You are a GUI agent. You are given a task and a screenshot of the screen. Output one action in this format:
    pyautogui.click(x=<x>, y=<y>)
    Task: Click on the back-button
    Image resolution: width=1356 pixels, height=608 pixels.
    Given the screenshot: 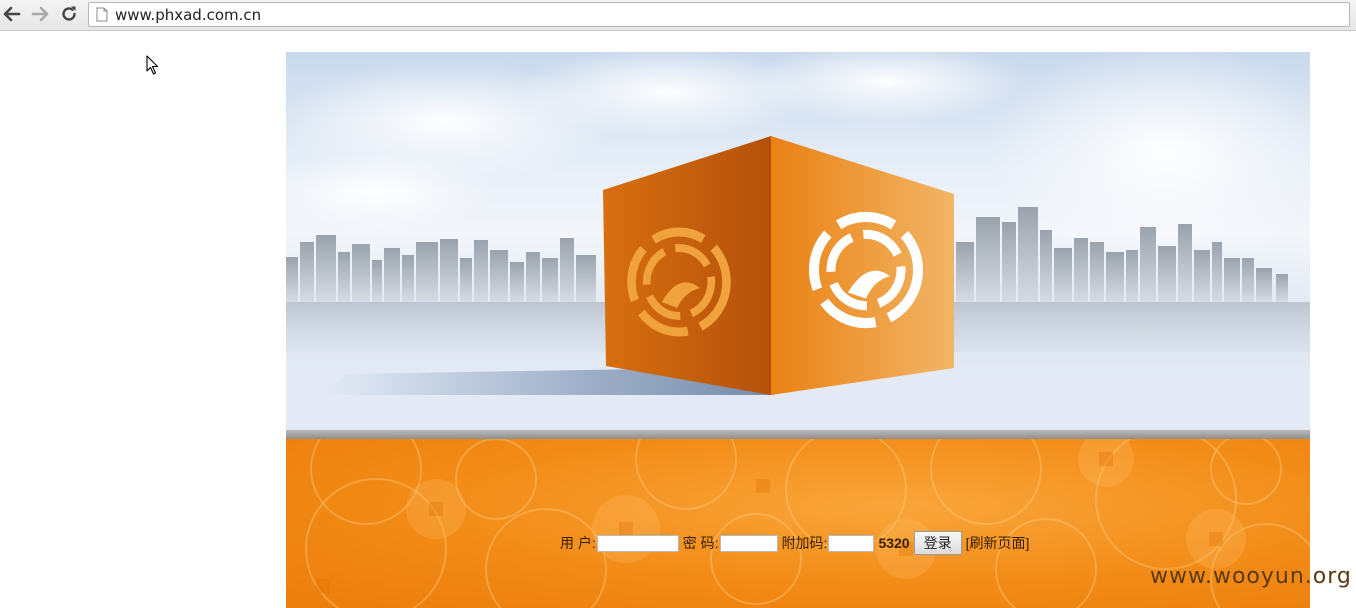 What is the action you would take?
    pyautogui.click(x=12, y=14)
    